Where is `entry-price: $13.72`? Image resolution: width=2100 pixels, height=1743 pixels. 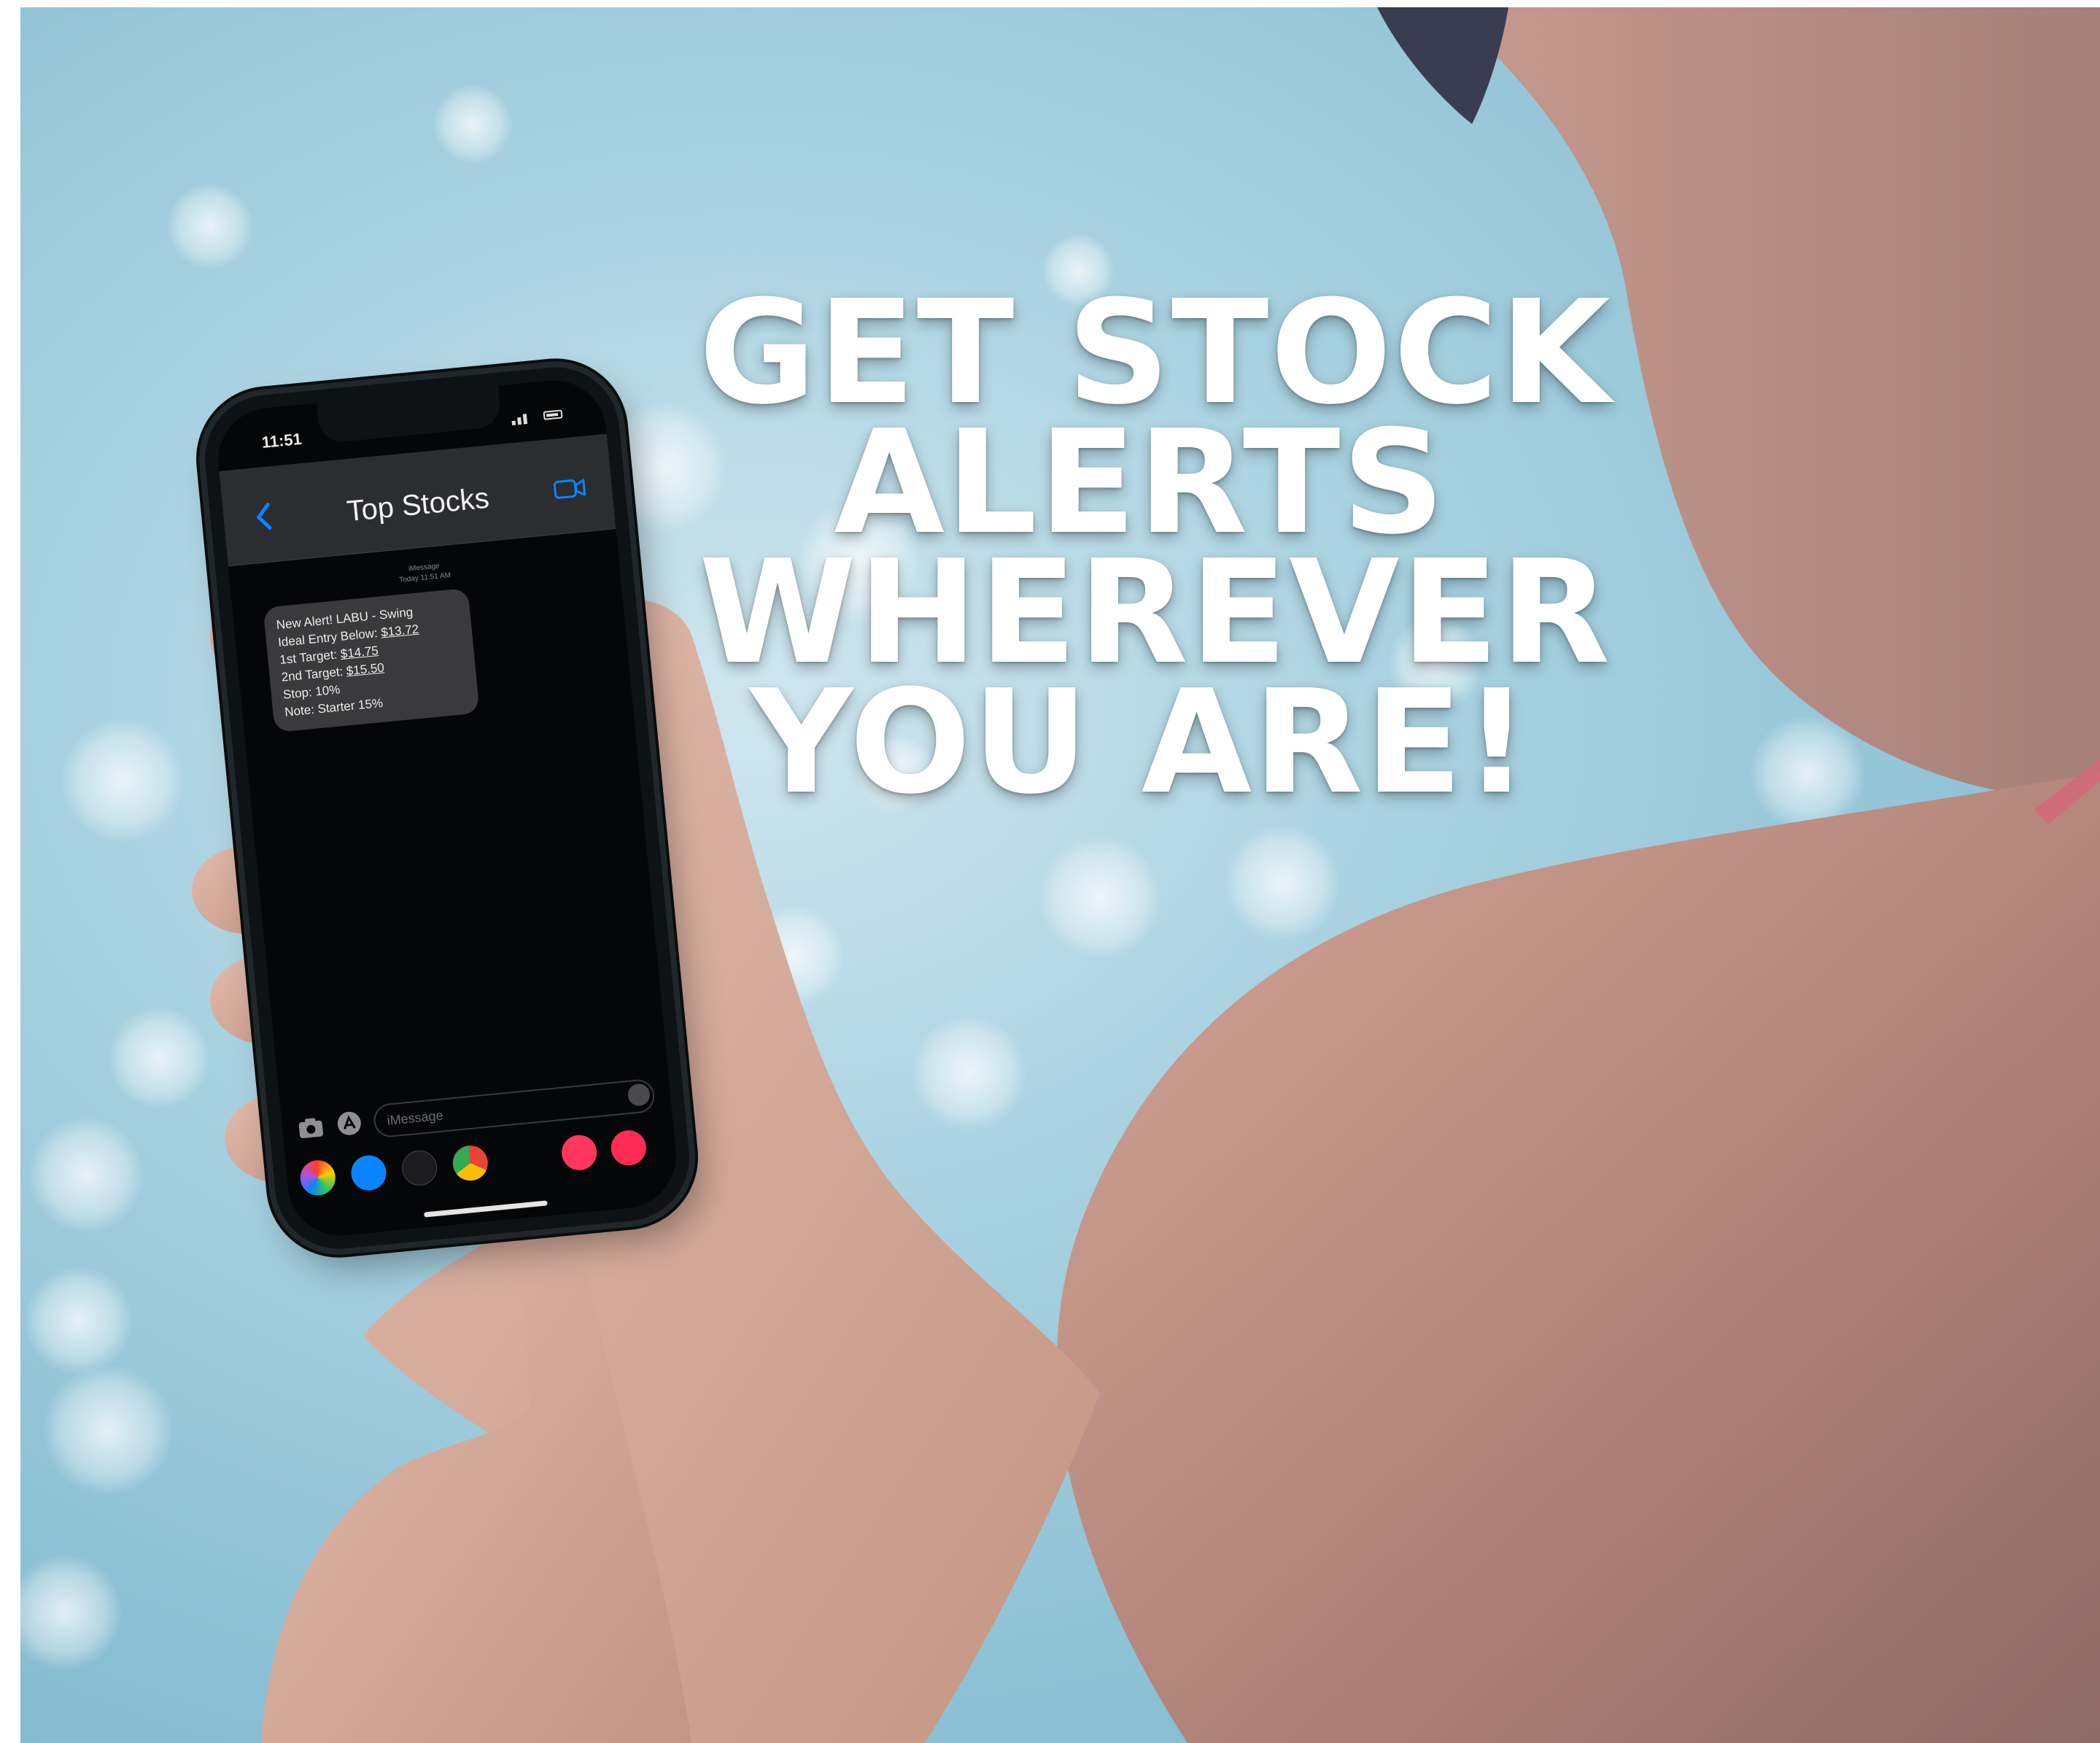 entry-price: $13.72 is located at coordinates (399, 631).